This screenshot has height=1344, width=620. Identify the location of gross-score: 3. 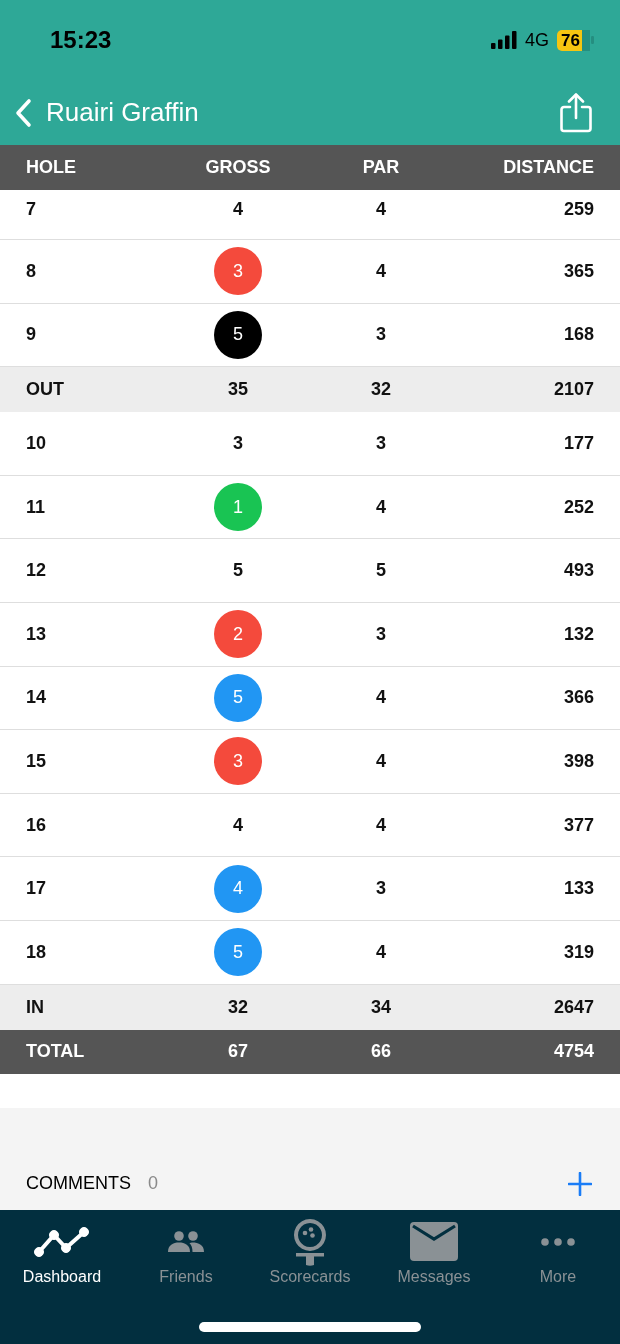
(238, 443).